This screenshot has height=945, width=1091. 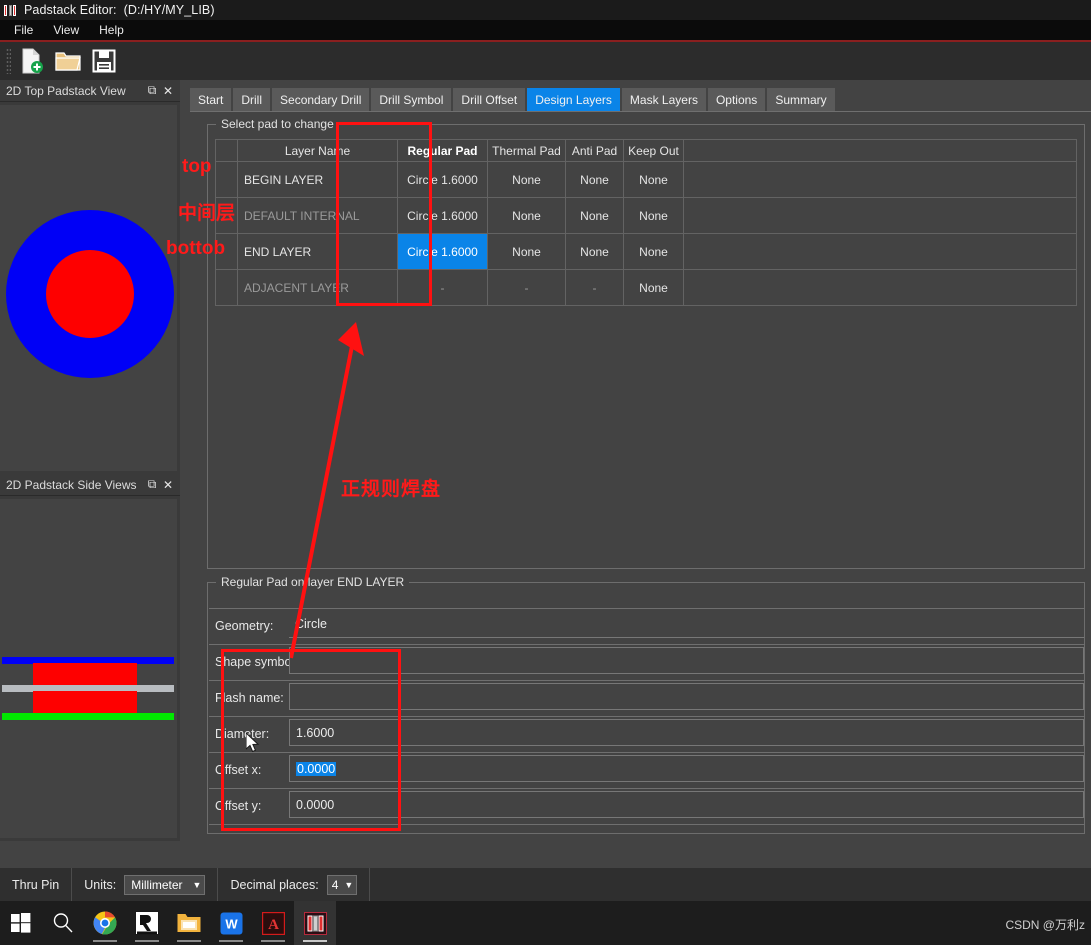 I want to click on side-padstack-view, so click(x=90, y=668).